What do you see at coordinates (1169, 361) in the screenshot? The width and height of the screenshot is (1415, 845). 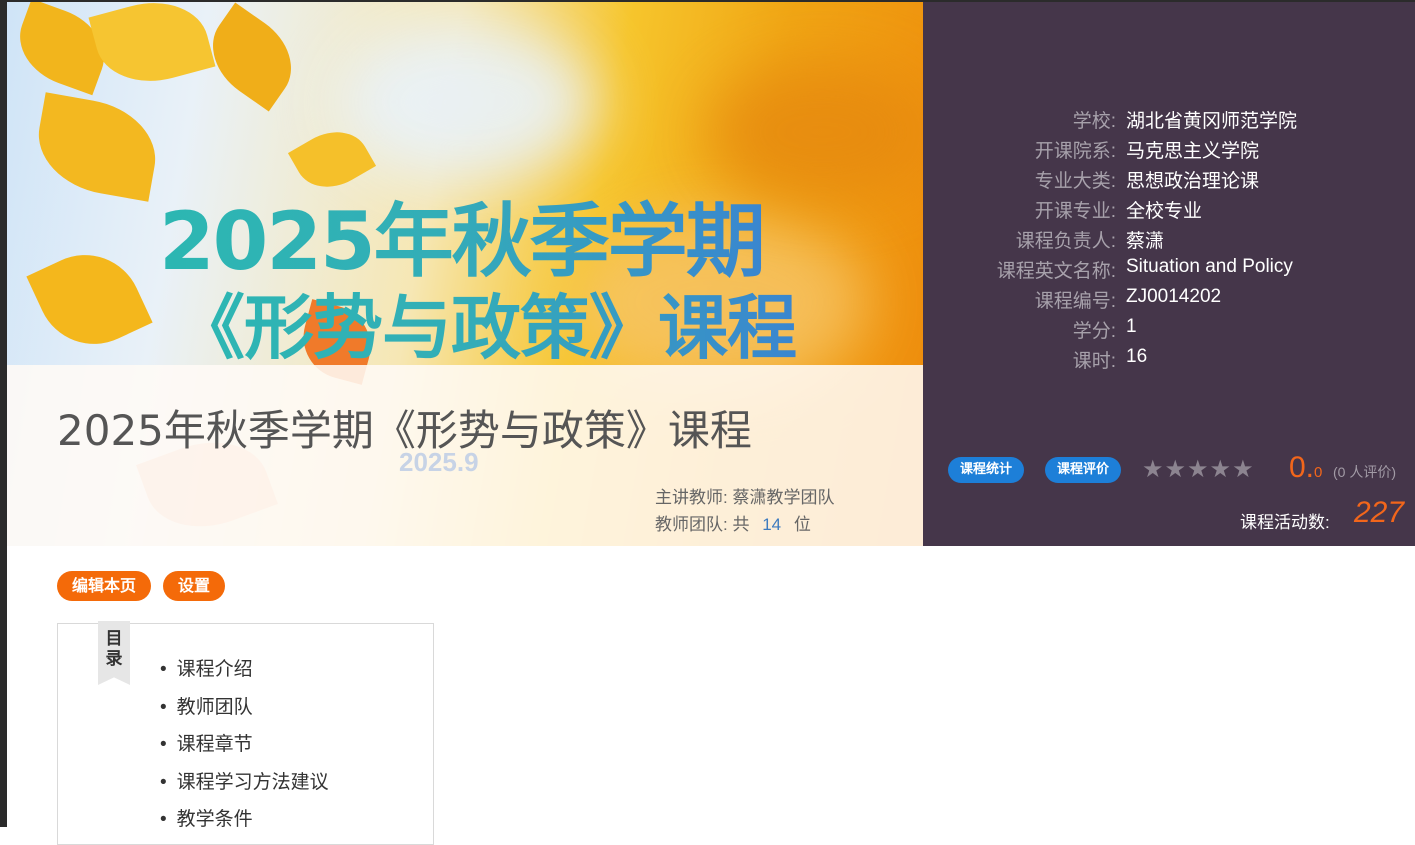 I see `info-row-hours: 课时: 16` at bounding box center [1169, 361].